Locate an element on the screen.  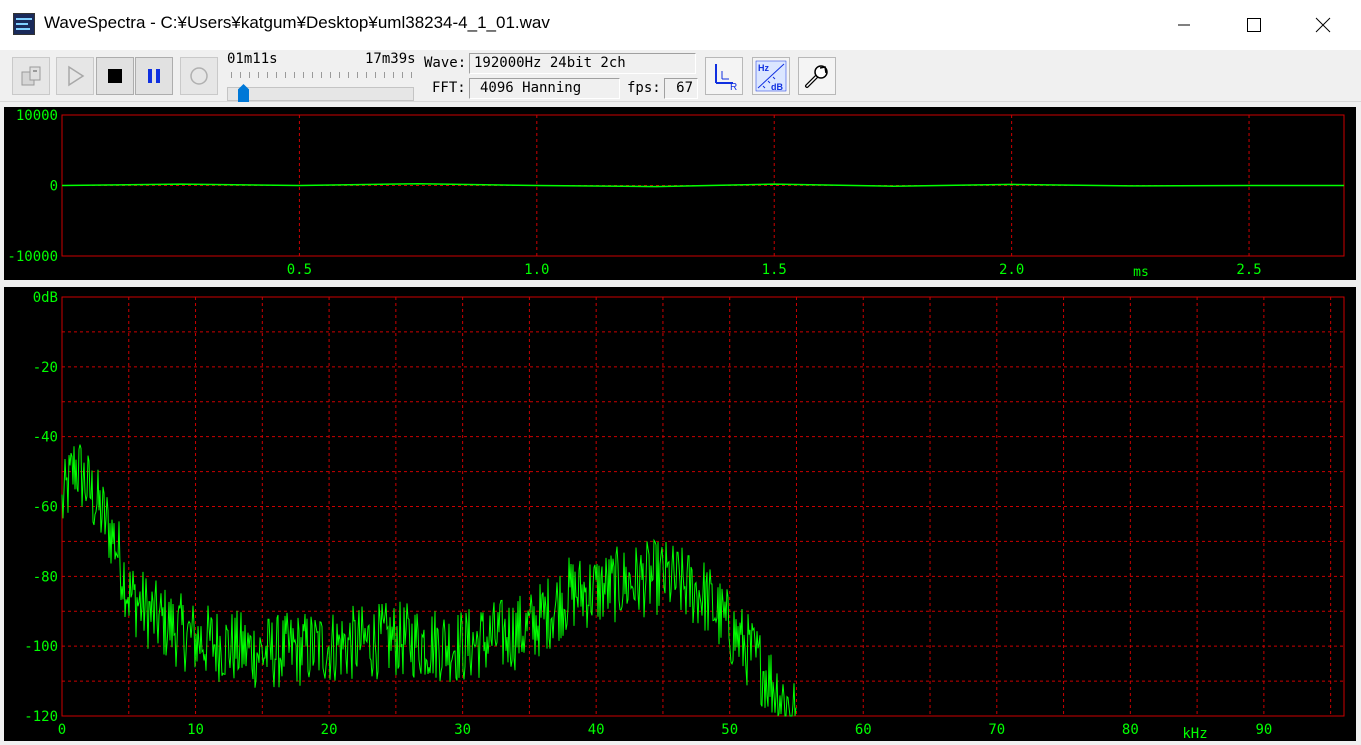
svg-text: R is located at coordinates (733, 86).